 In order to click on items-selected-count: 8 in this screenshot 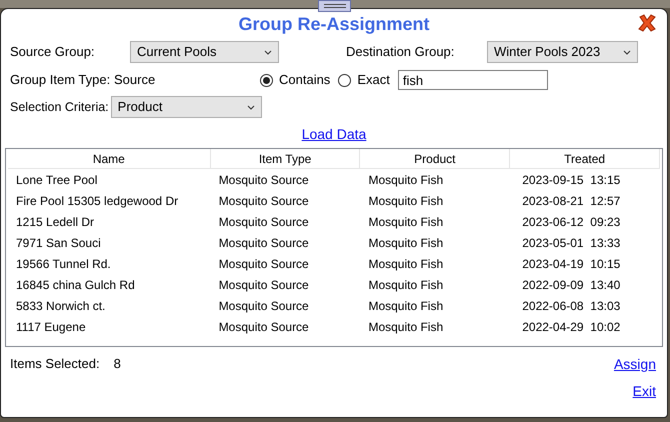, I will do `click(117, 364)`.